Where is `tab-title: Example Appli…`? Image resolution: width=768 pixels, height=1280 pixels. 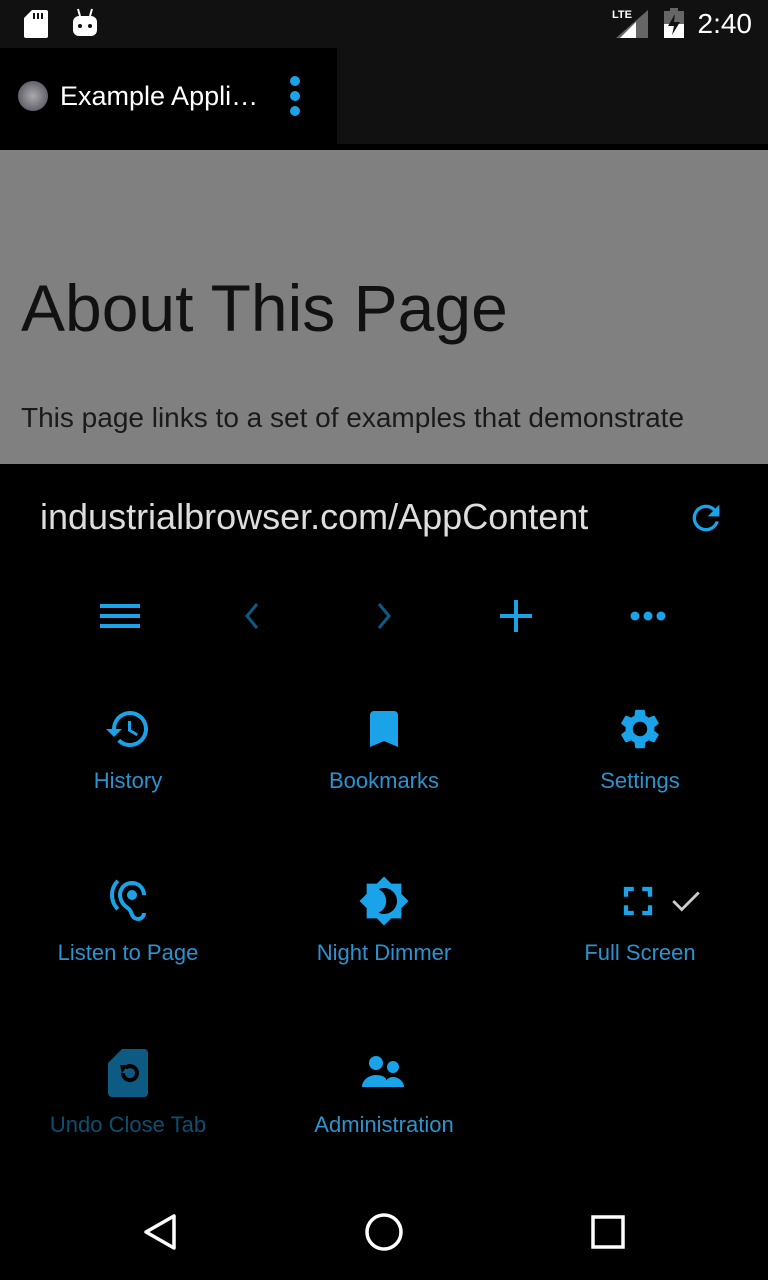
tab-title: Example Appli… is located at coordinates (159, 95).